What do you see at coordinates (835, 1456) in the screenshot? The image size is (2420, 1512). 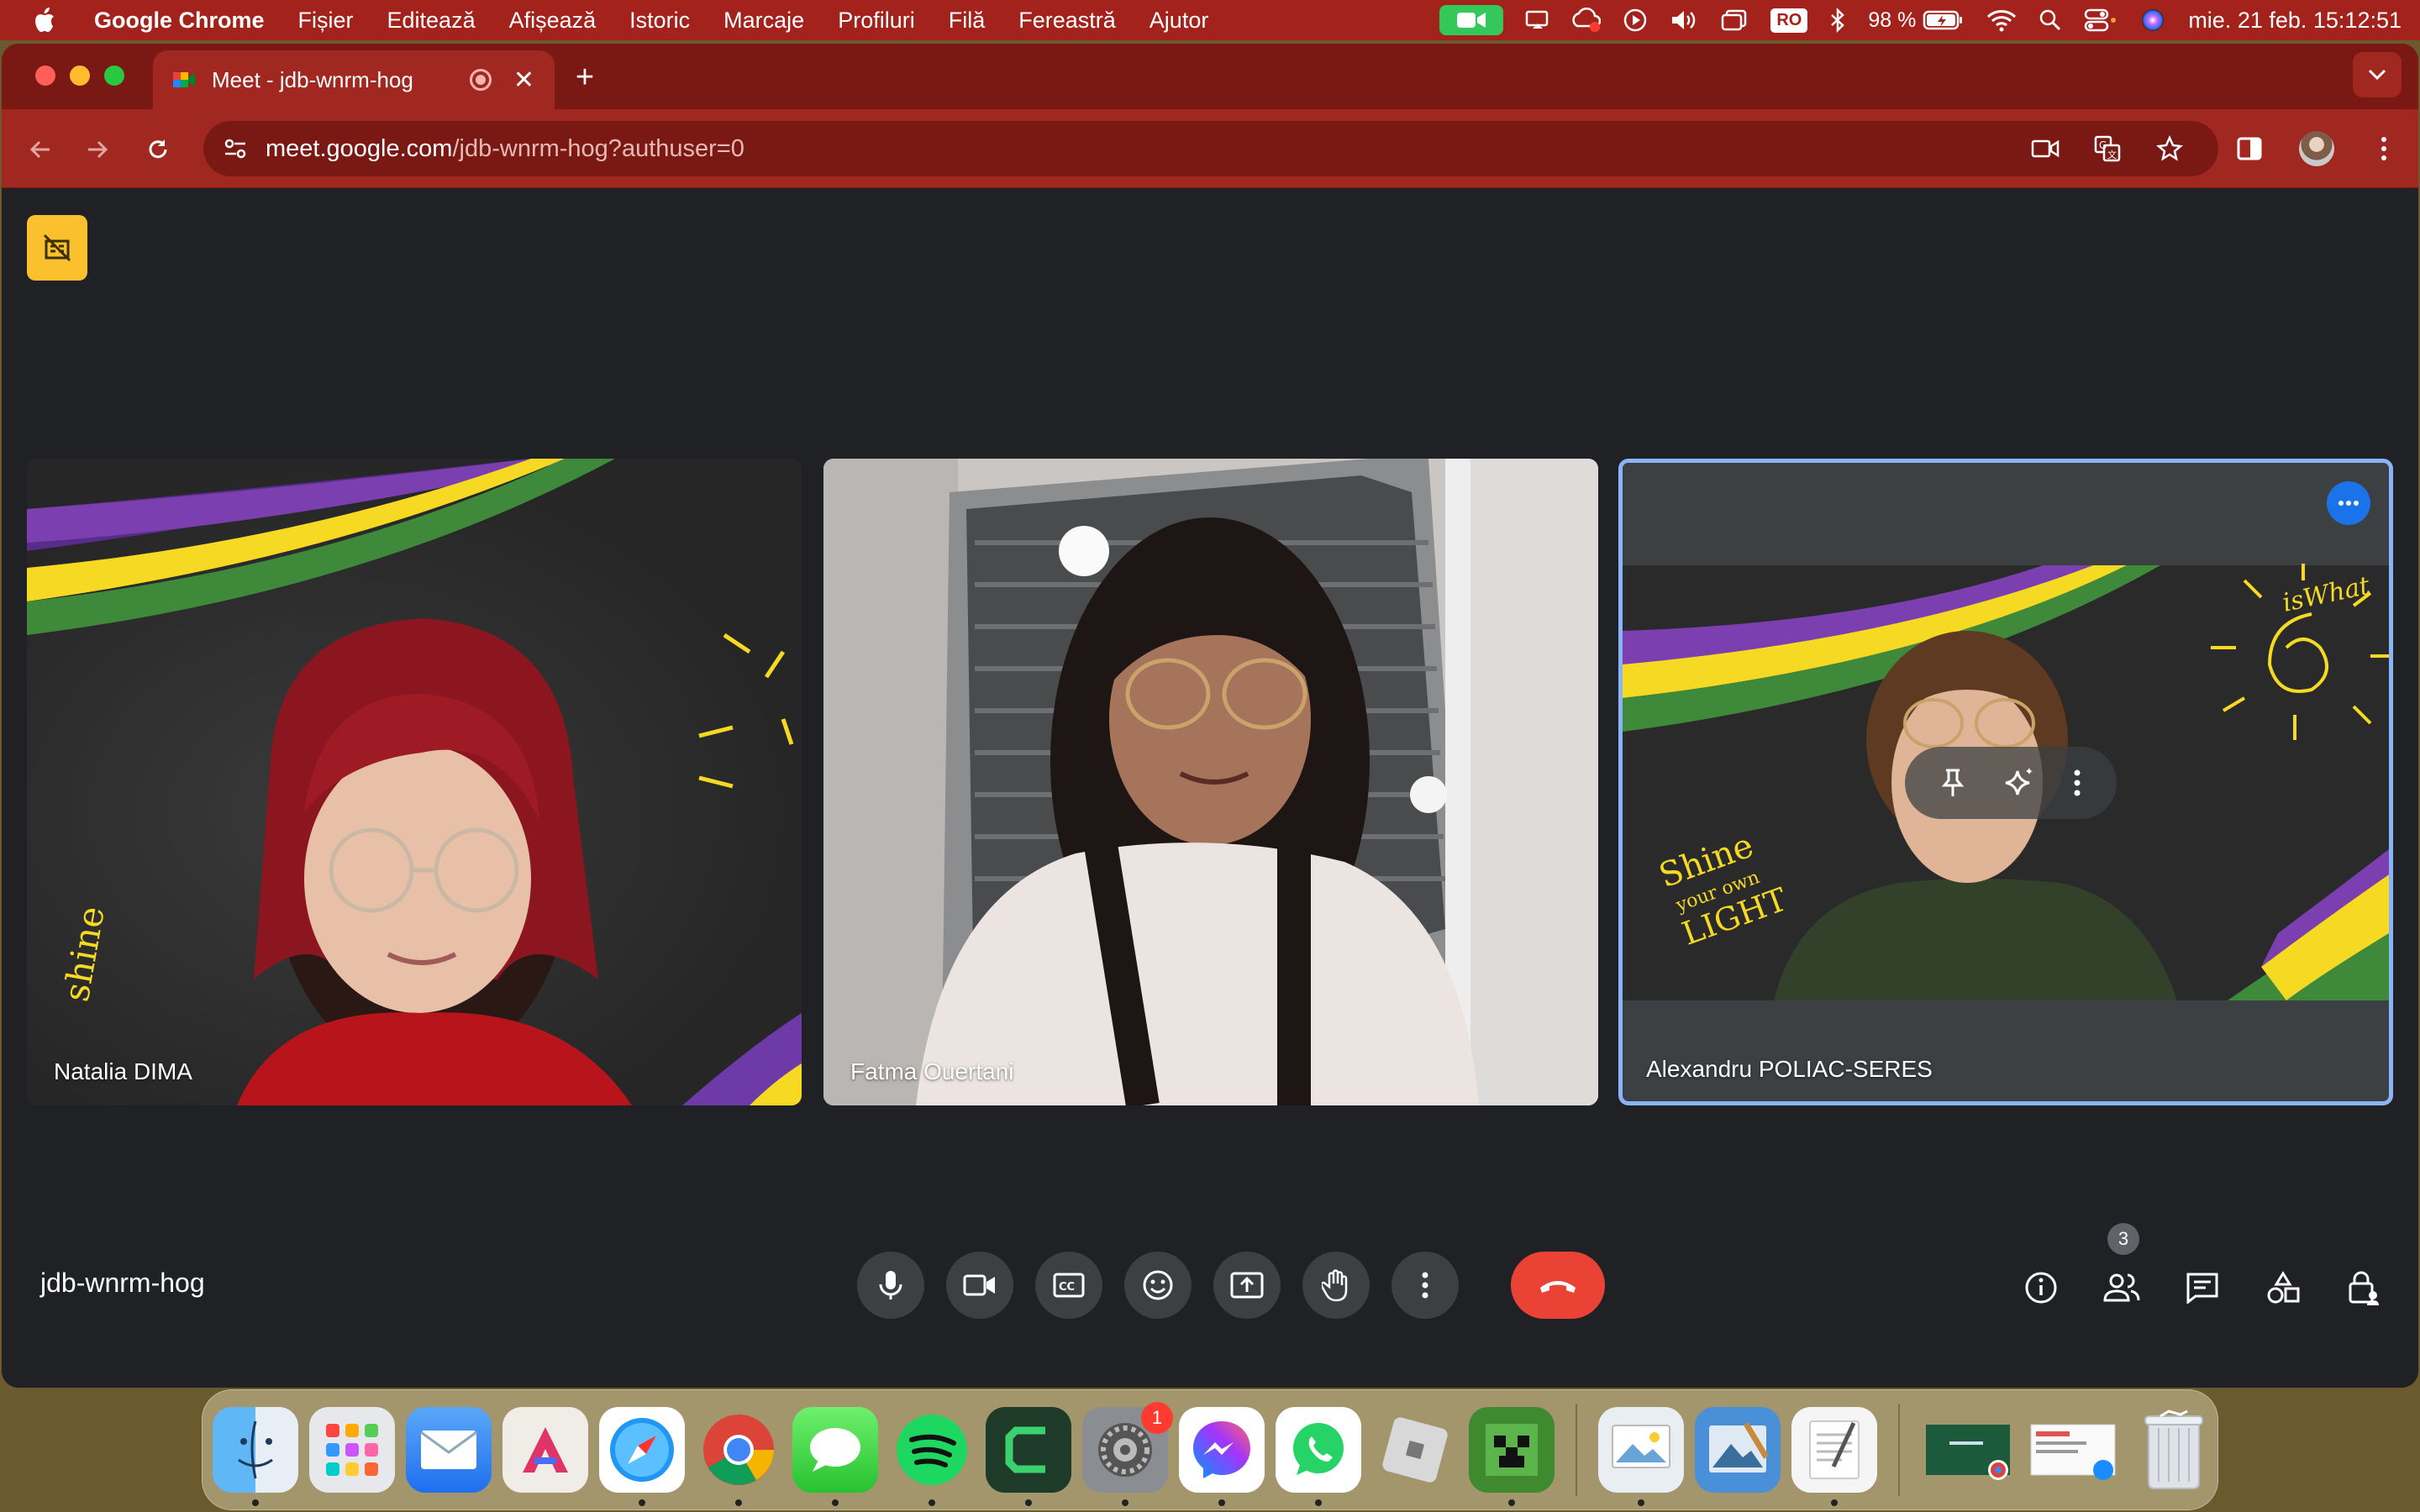 I see `messages-icon` at bounding box center [835, 1456].